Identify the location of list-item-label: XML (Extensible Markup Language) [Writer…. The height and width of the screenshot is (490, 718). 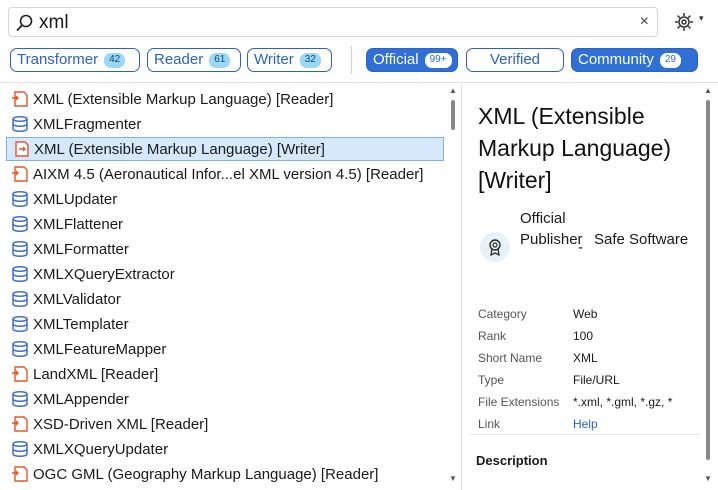
(179, 149).